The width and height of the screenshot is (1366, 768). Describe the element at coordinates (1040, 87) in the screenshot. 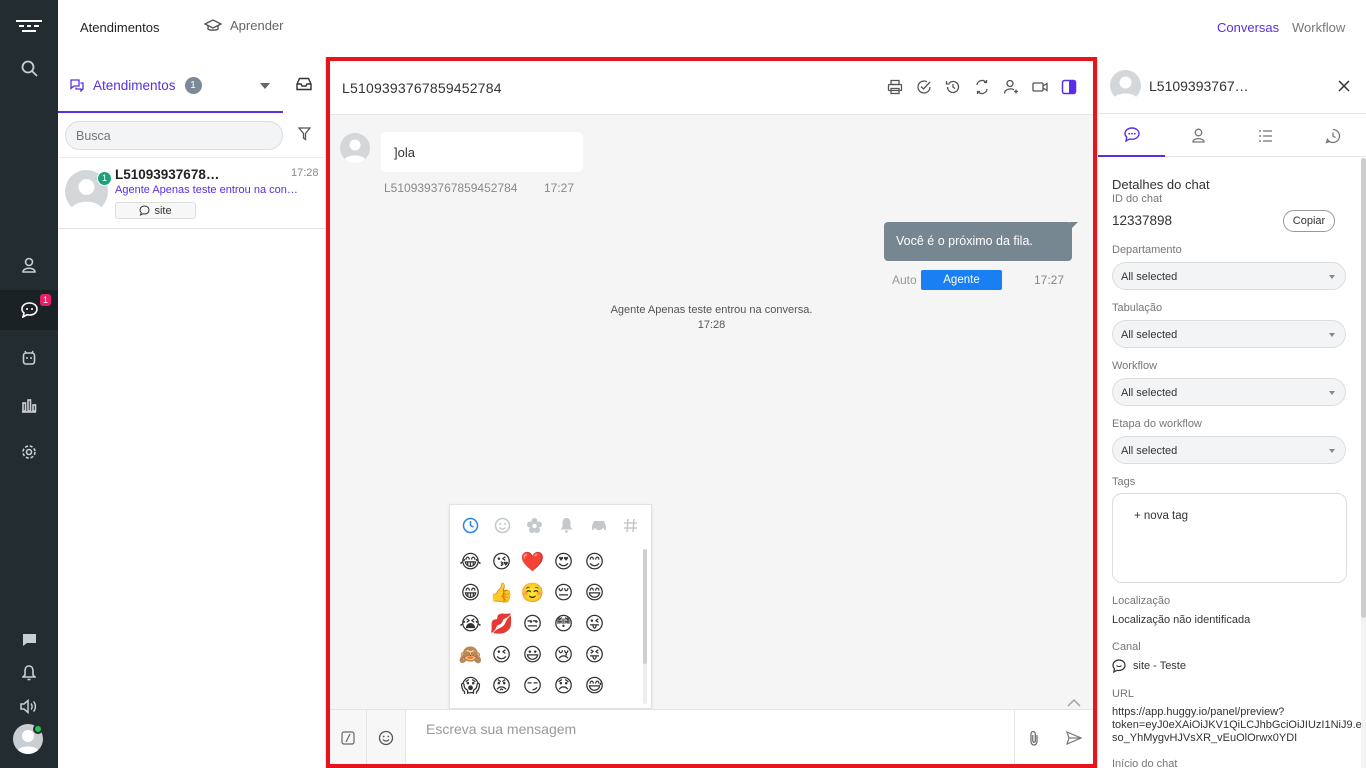

I see `video-call-icon` at that location.